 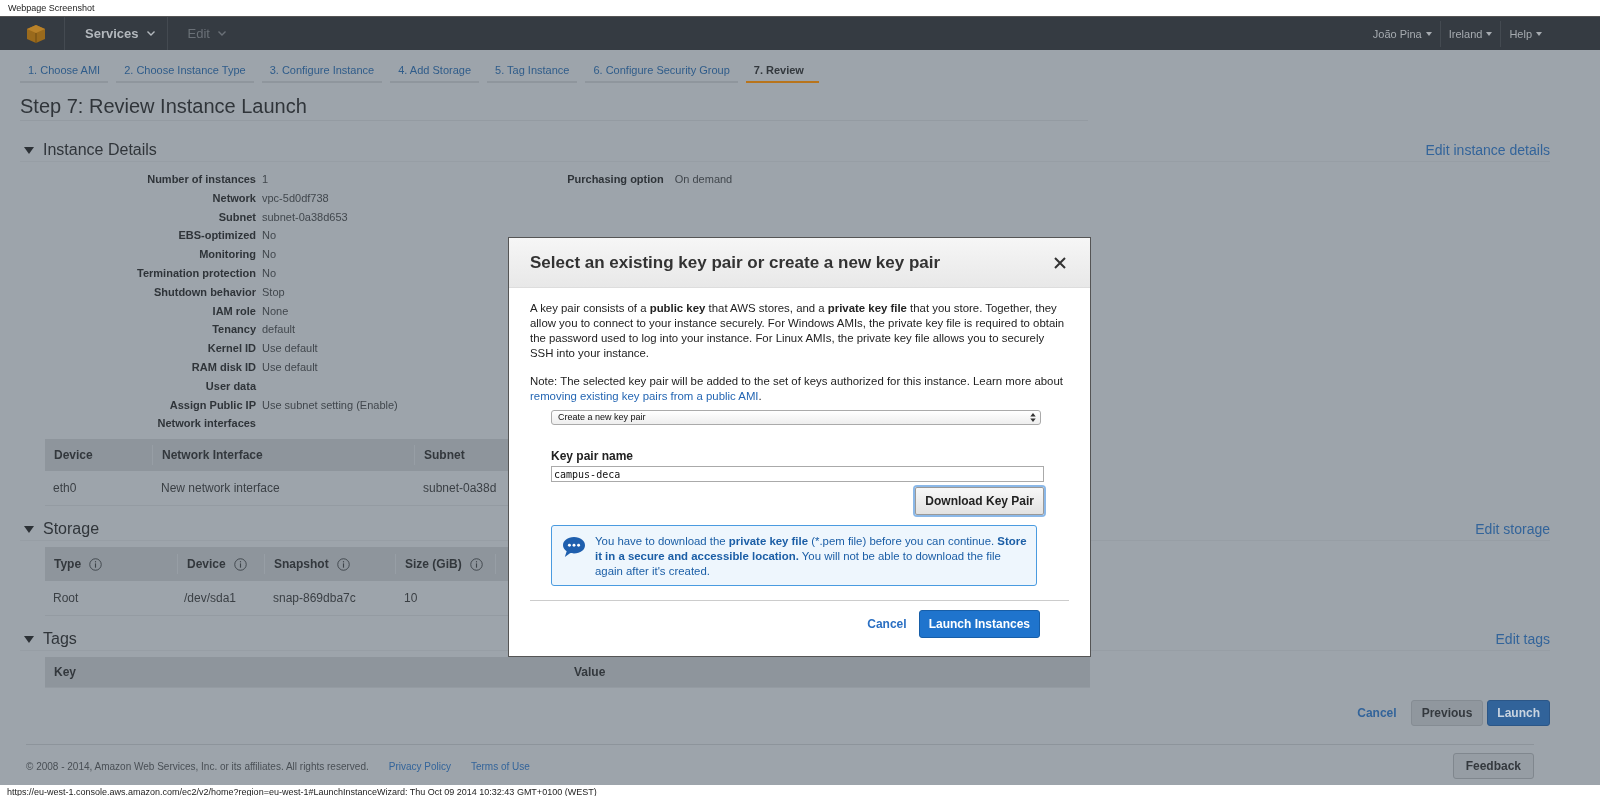 I want to click on edit-link: Edit tags, so click(x=1522, y=639).